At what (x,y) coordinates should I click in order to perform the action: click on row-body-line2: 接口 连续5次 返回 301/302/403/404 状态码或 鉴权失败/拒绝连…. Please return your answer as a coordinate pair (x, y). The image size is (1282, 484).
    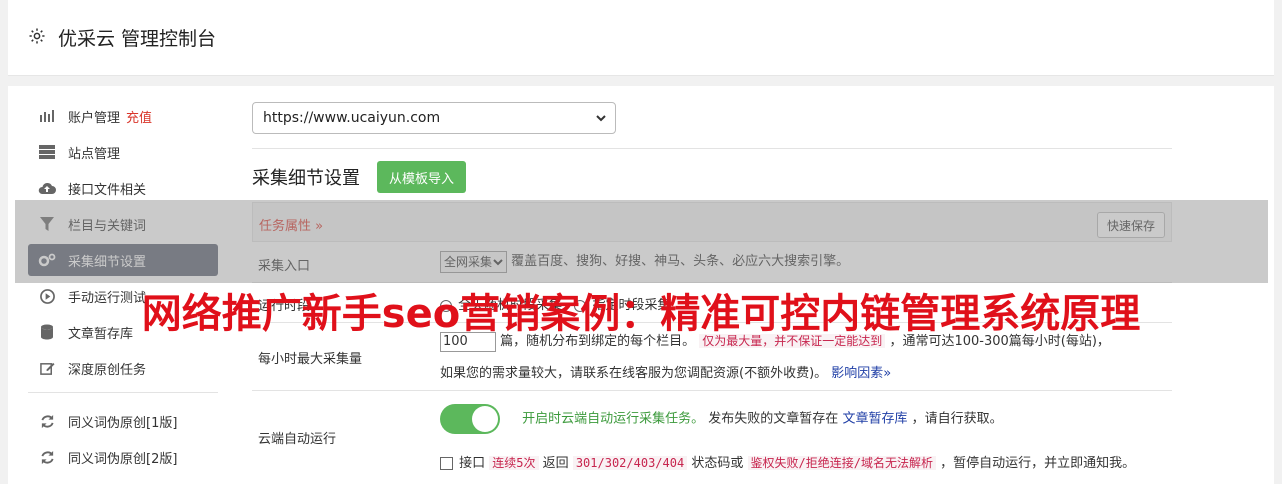
    Looking at the image, I should click on (787, 461).